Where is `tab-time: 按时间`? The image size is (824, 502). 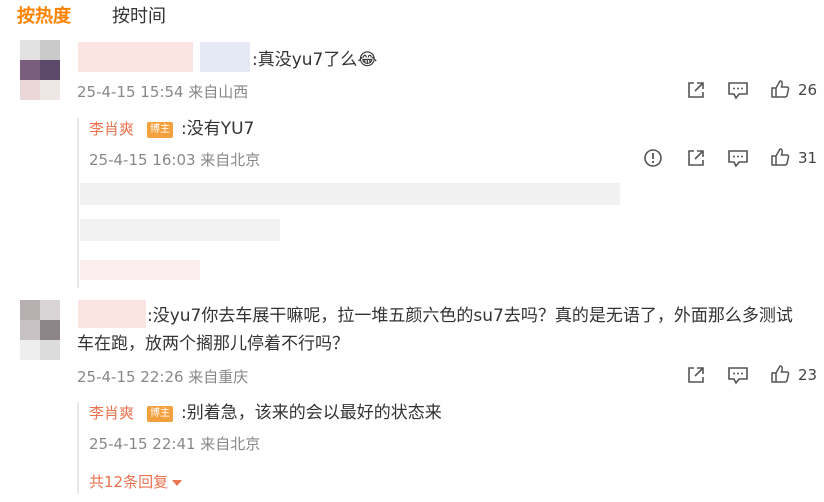 tab-time: 按时间 is located at coordinates (139, 15).